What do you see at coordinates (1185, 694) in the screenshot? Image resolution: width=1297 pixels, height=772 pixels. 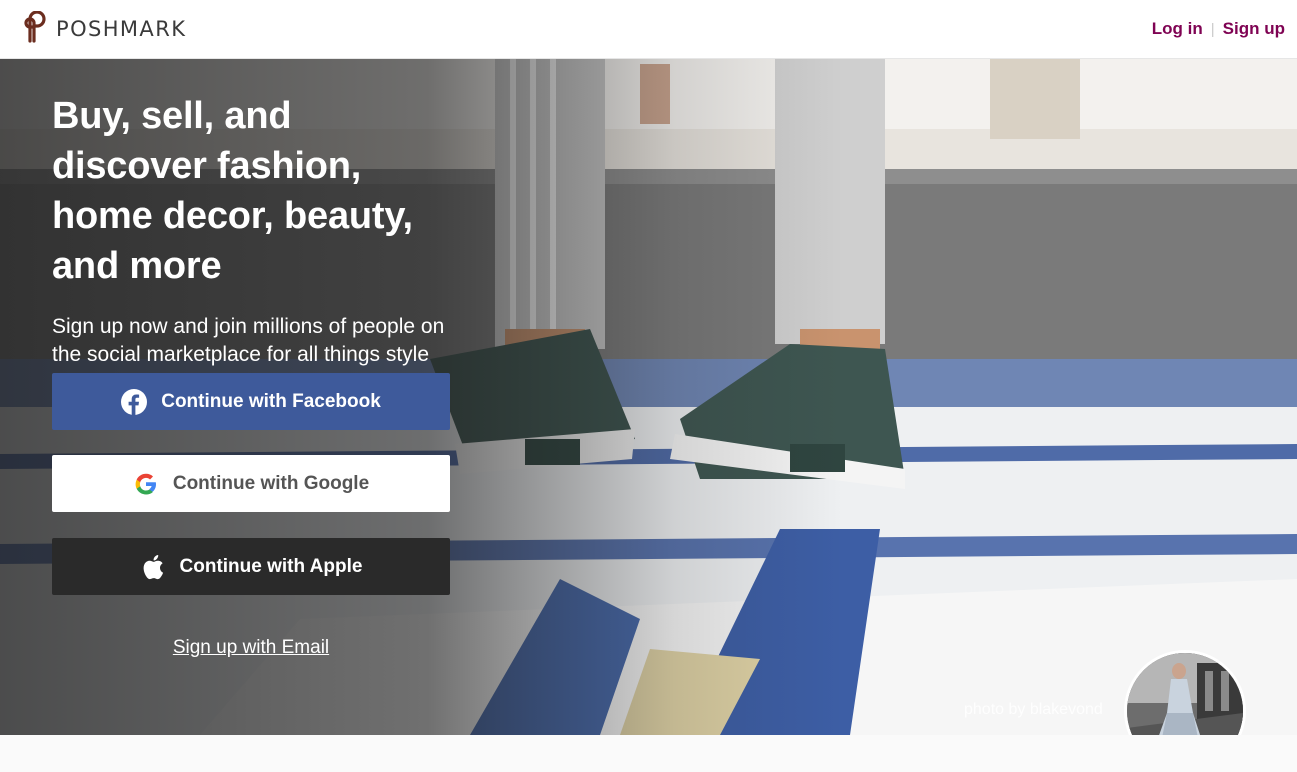 I see `avatar-photo` at bounding box center [1185, 694].